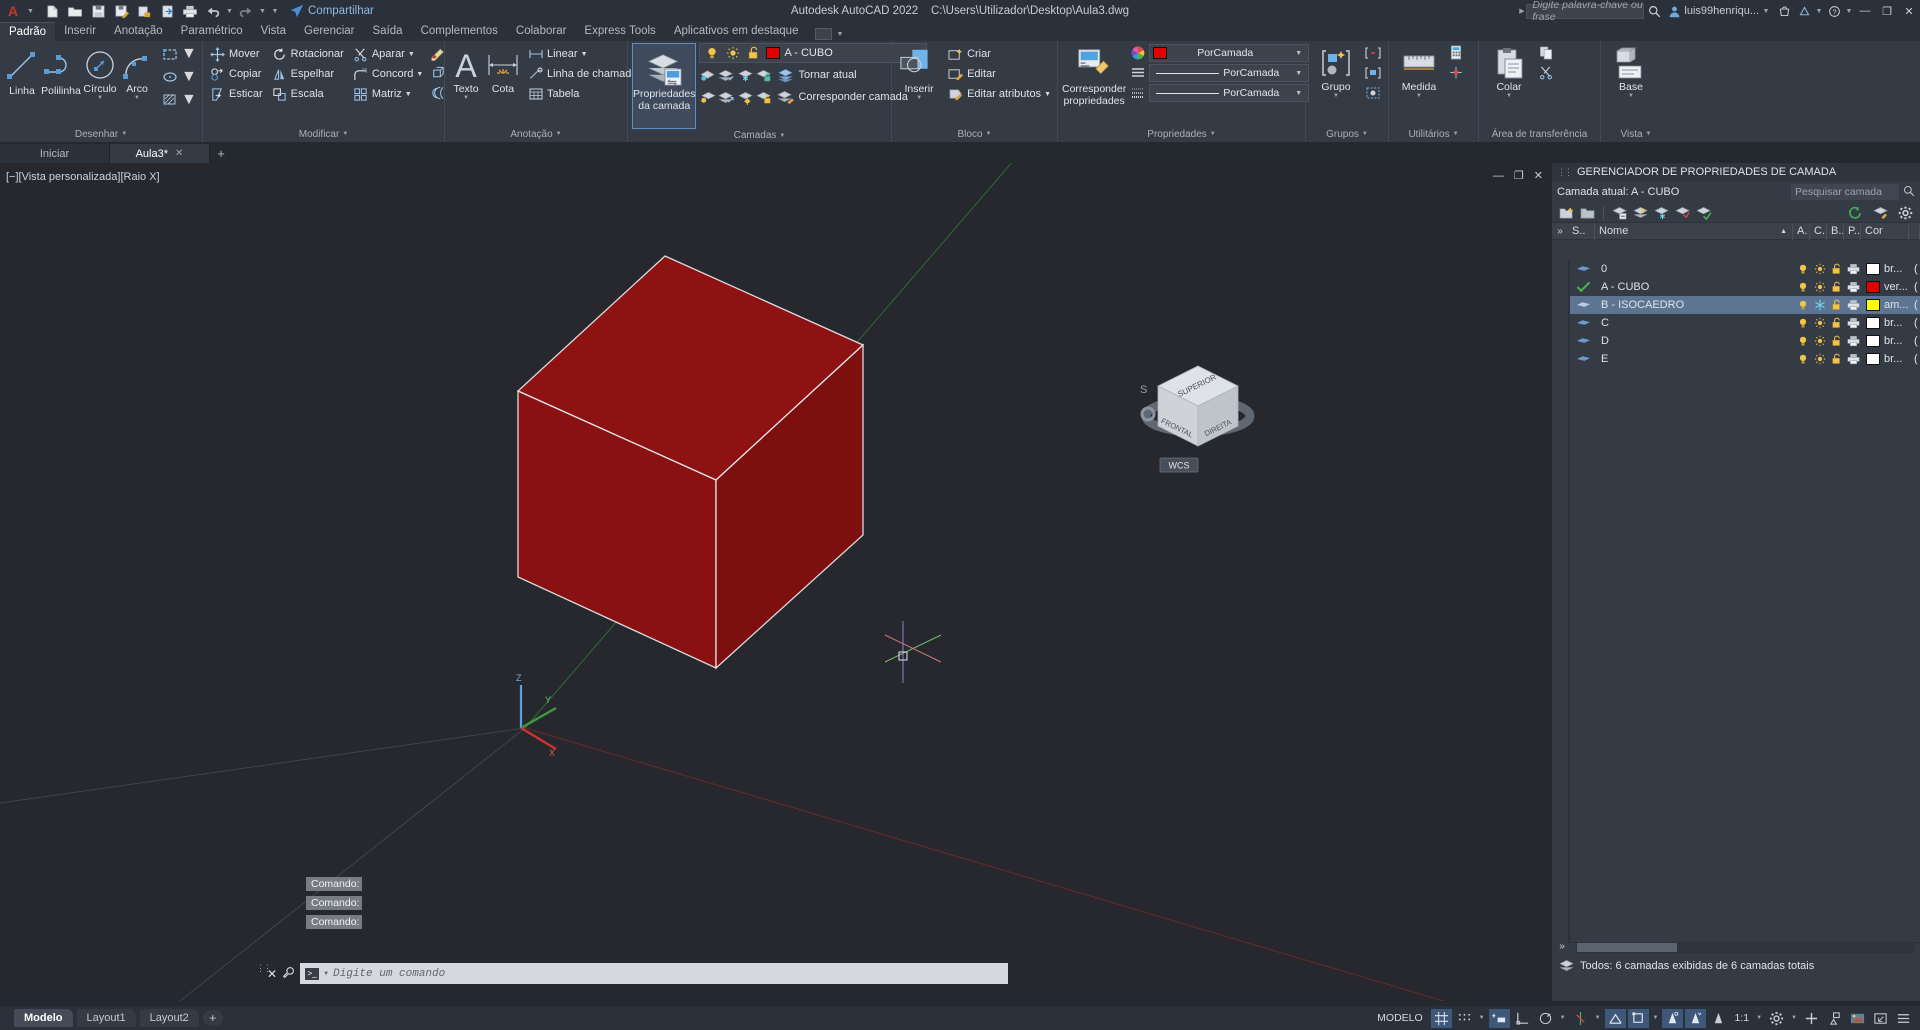 Image resolution: width=1920 pixels, height=1030 pixels. I want to click on polar-tracking-toggle, so click(1545, 1018).